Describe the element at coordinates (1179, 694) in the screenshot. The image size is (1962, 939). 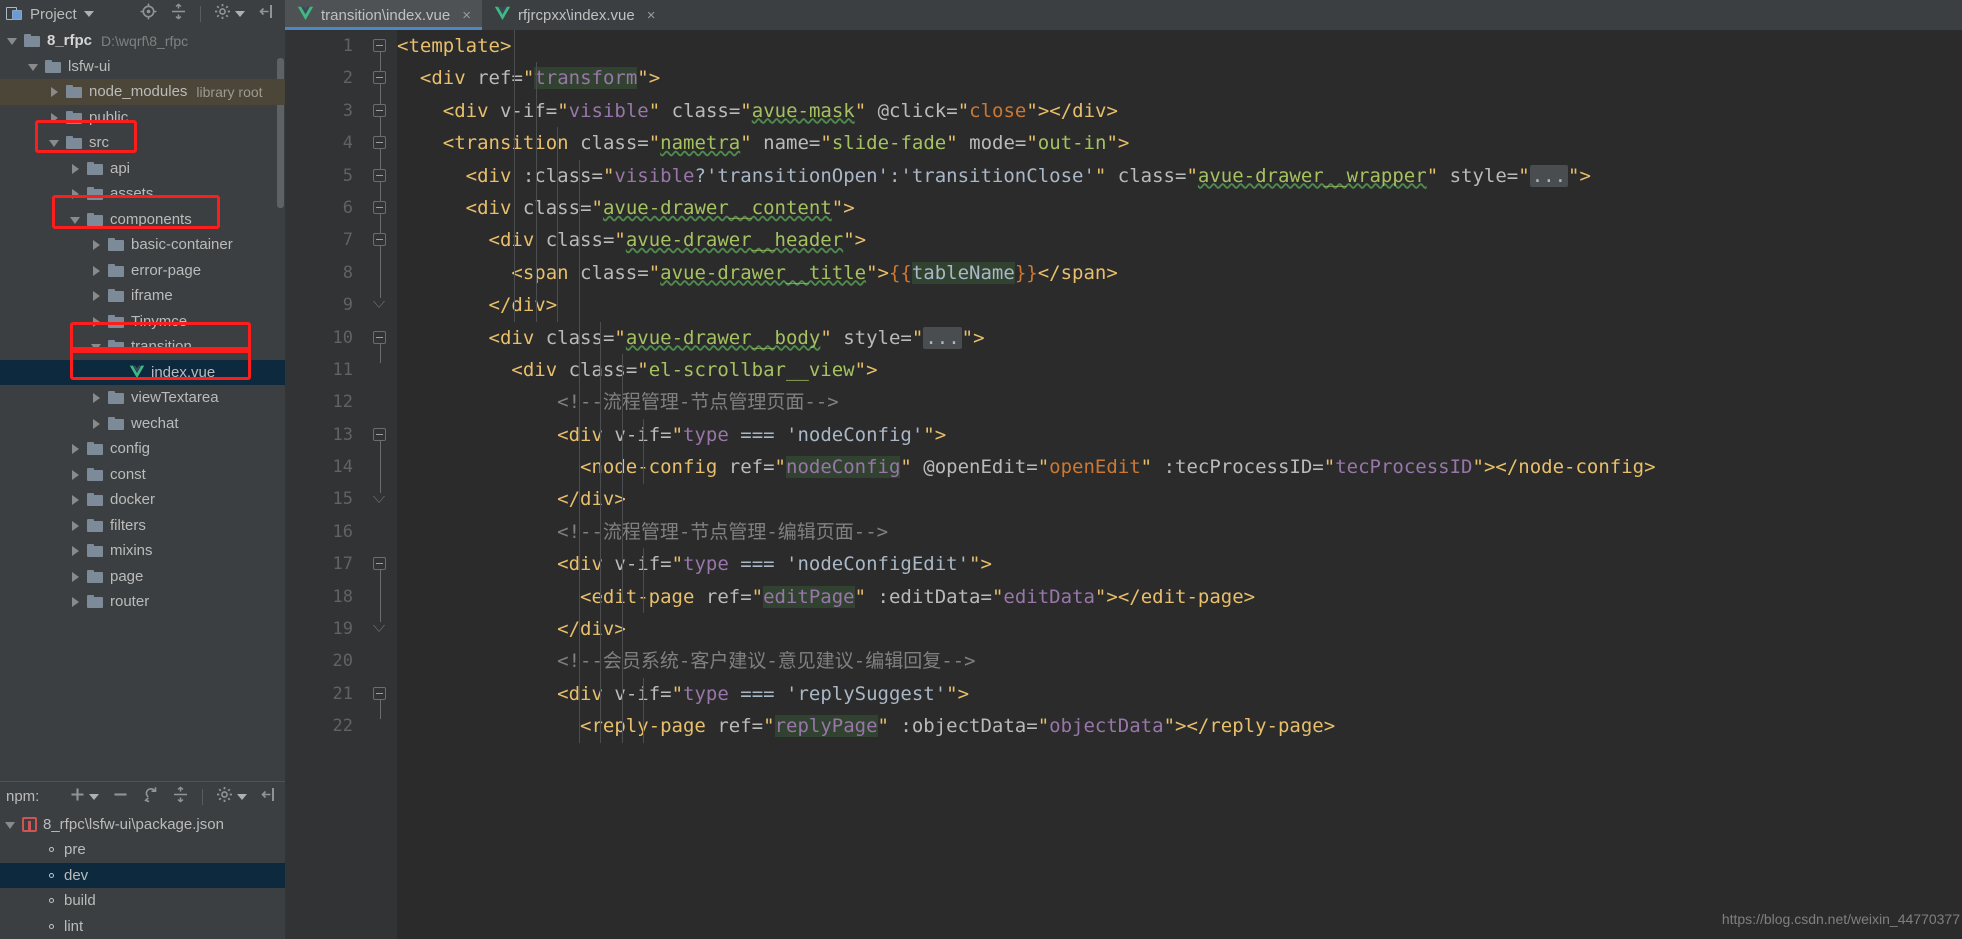
I see `code-line: <div v-if="type === 'replySuggest'">` at that location.